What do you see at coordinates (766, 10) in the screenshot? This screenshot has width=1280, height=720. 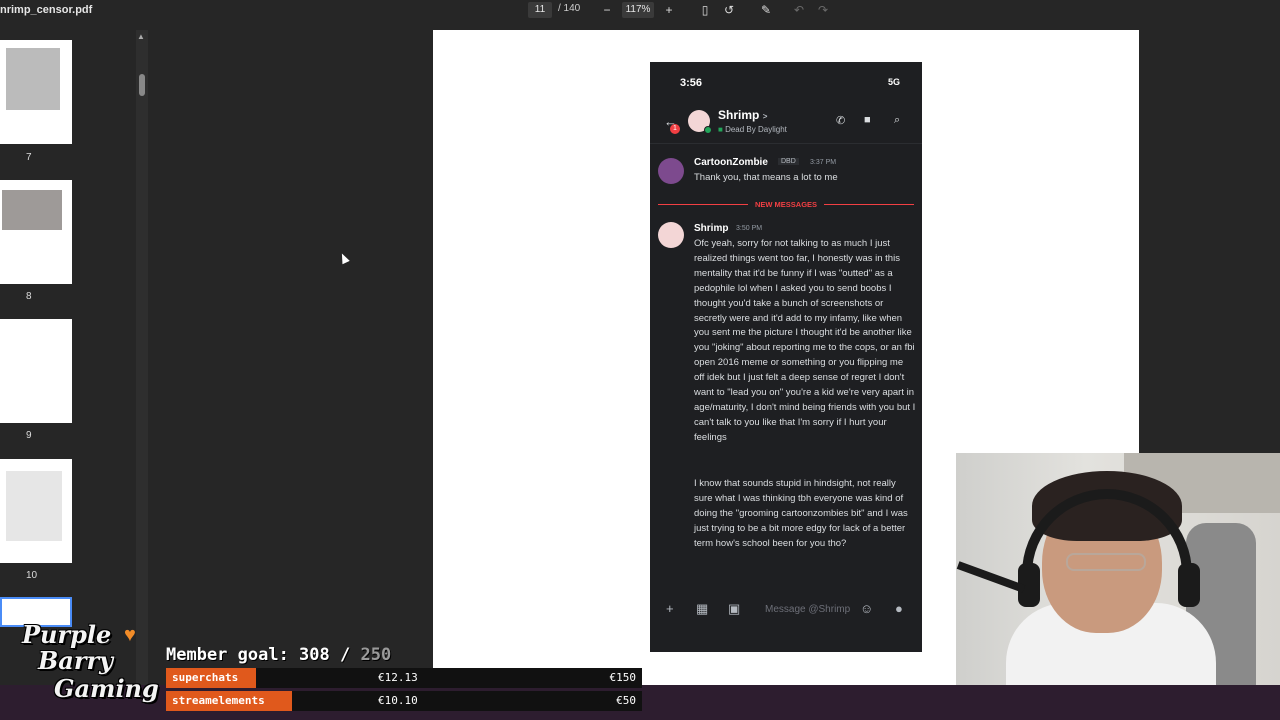 I see `draw-icon: ✎` at bounding box center [766, 10].